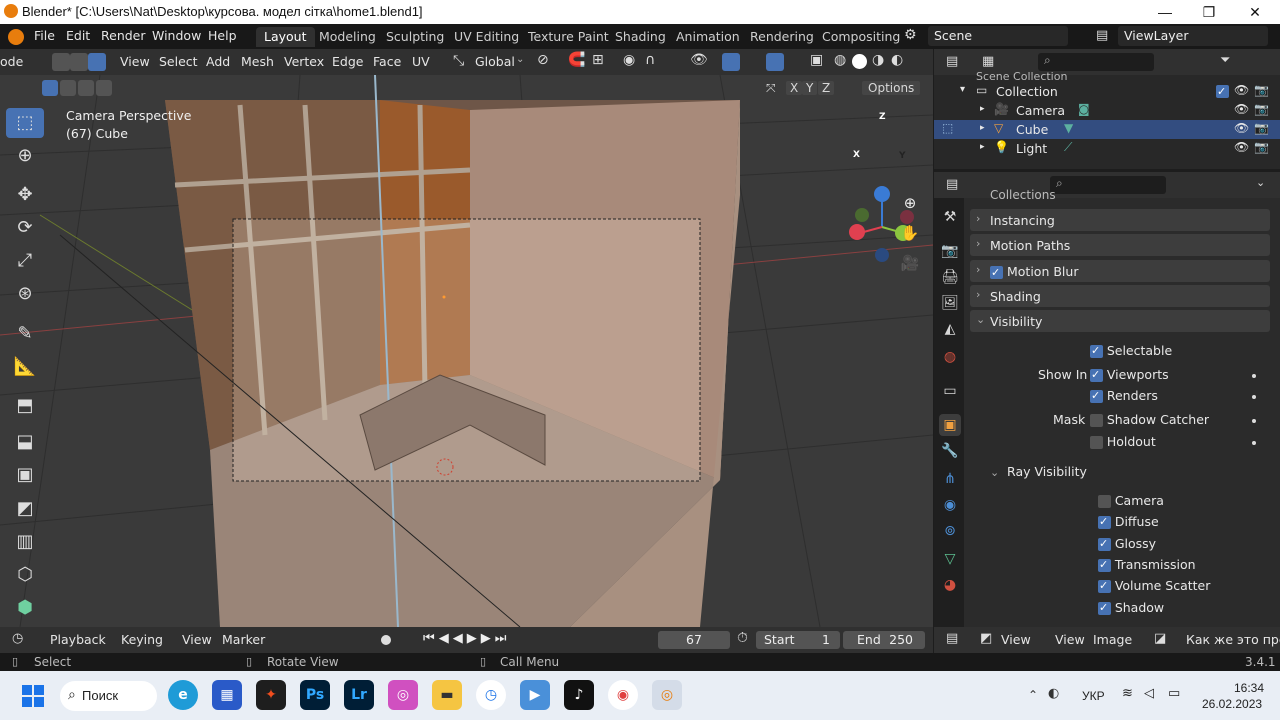  What do you see at coordinates (798, 640) in the screenshot?
I see `start-frame-field: Start 1` at bounding box center [798, 640].